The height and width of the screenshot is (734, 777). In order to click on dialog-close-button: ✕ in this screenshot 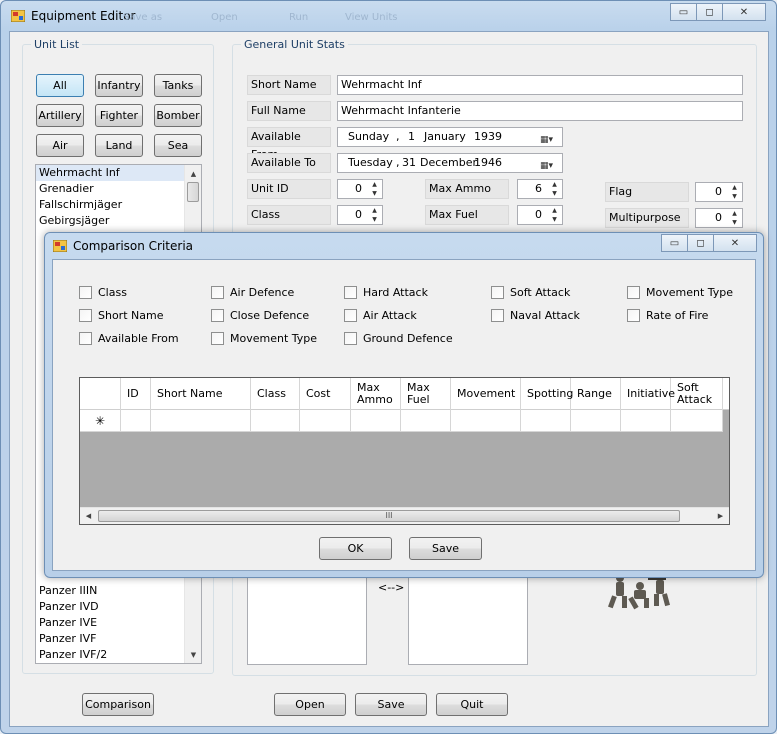, I will do `click(735, 243)`.